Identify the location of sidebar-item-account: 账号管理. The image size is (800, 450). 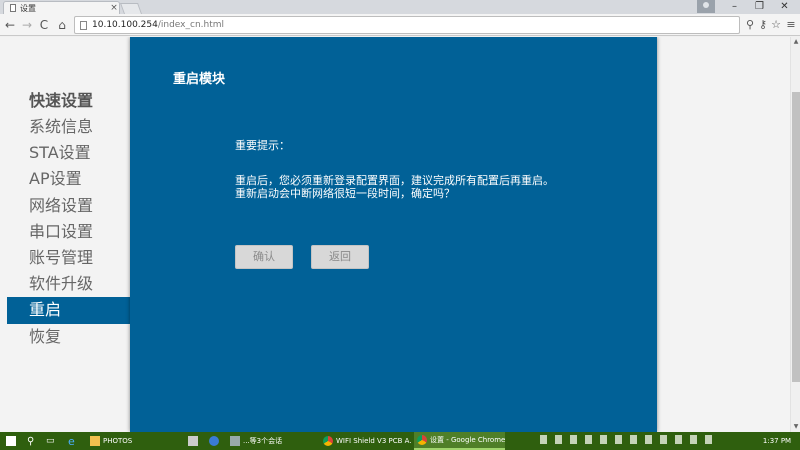
(68, 258).